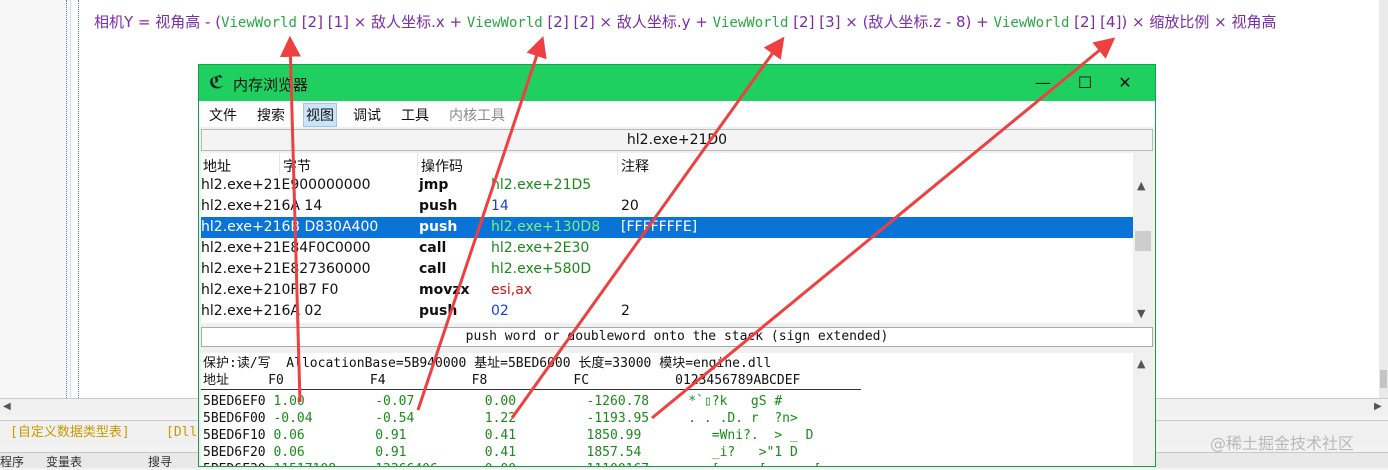 Image resolution: width=1388 pixels, height=470 pixels. What do you see at coordinates (297, 166) in the screenshot?
I see `column-bytes: 字节` at bounding box center [297, 166].